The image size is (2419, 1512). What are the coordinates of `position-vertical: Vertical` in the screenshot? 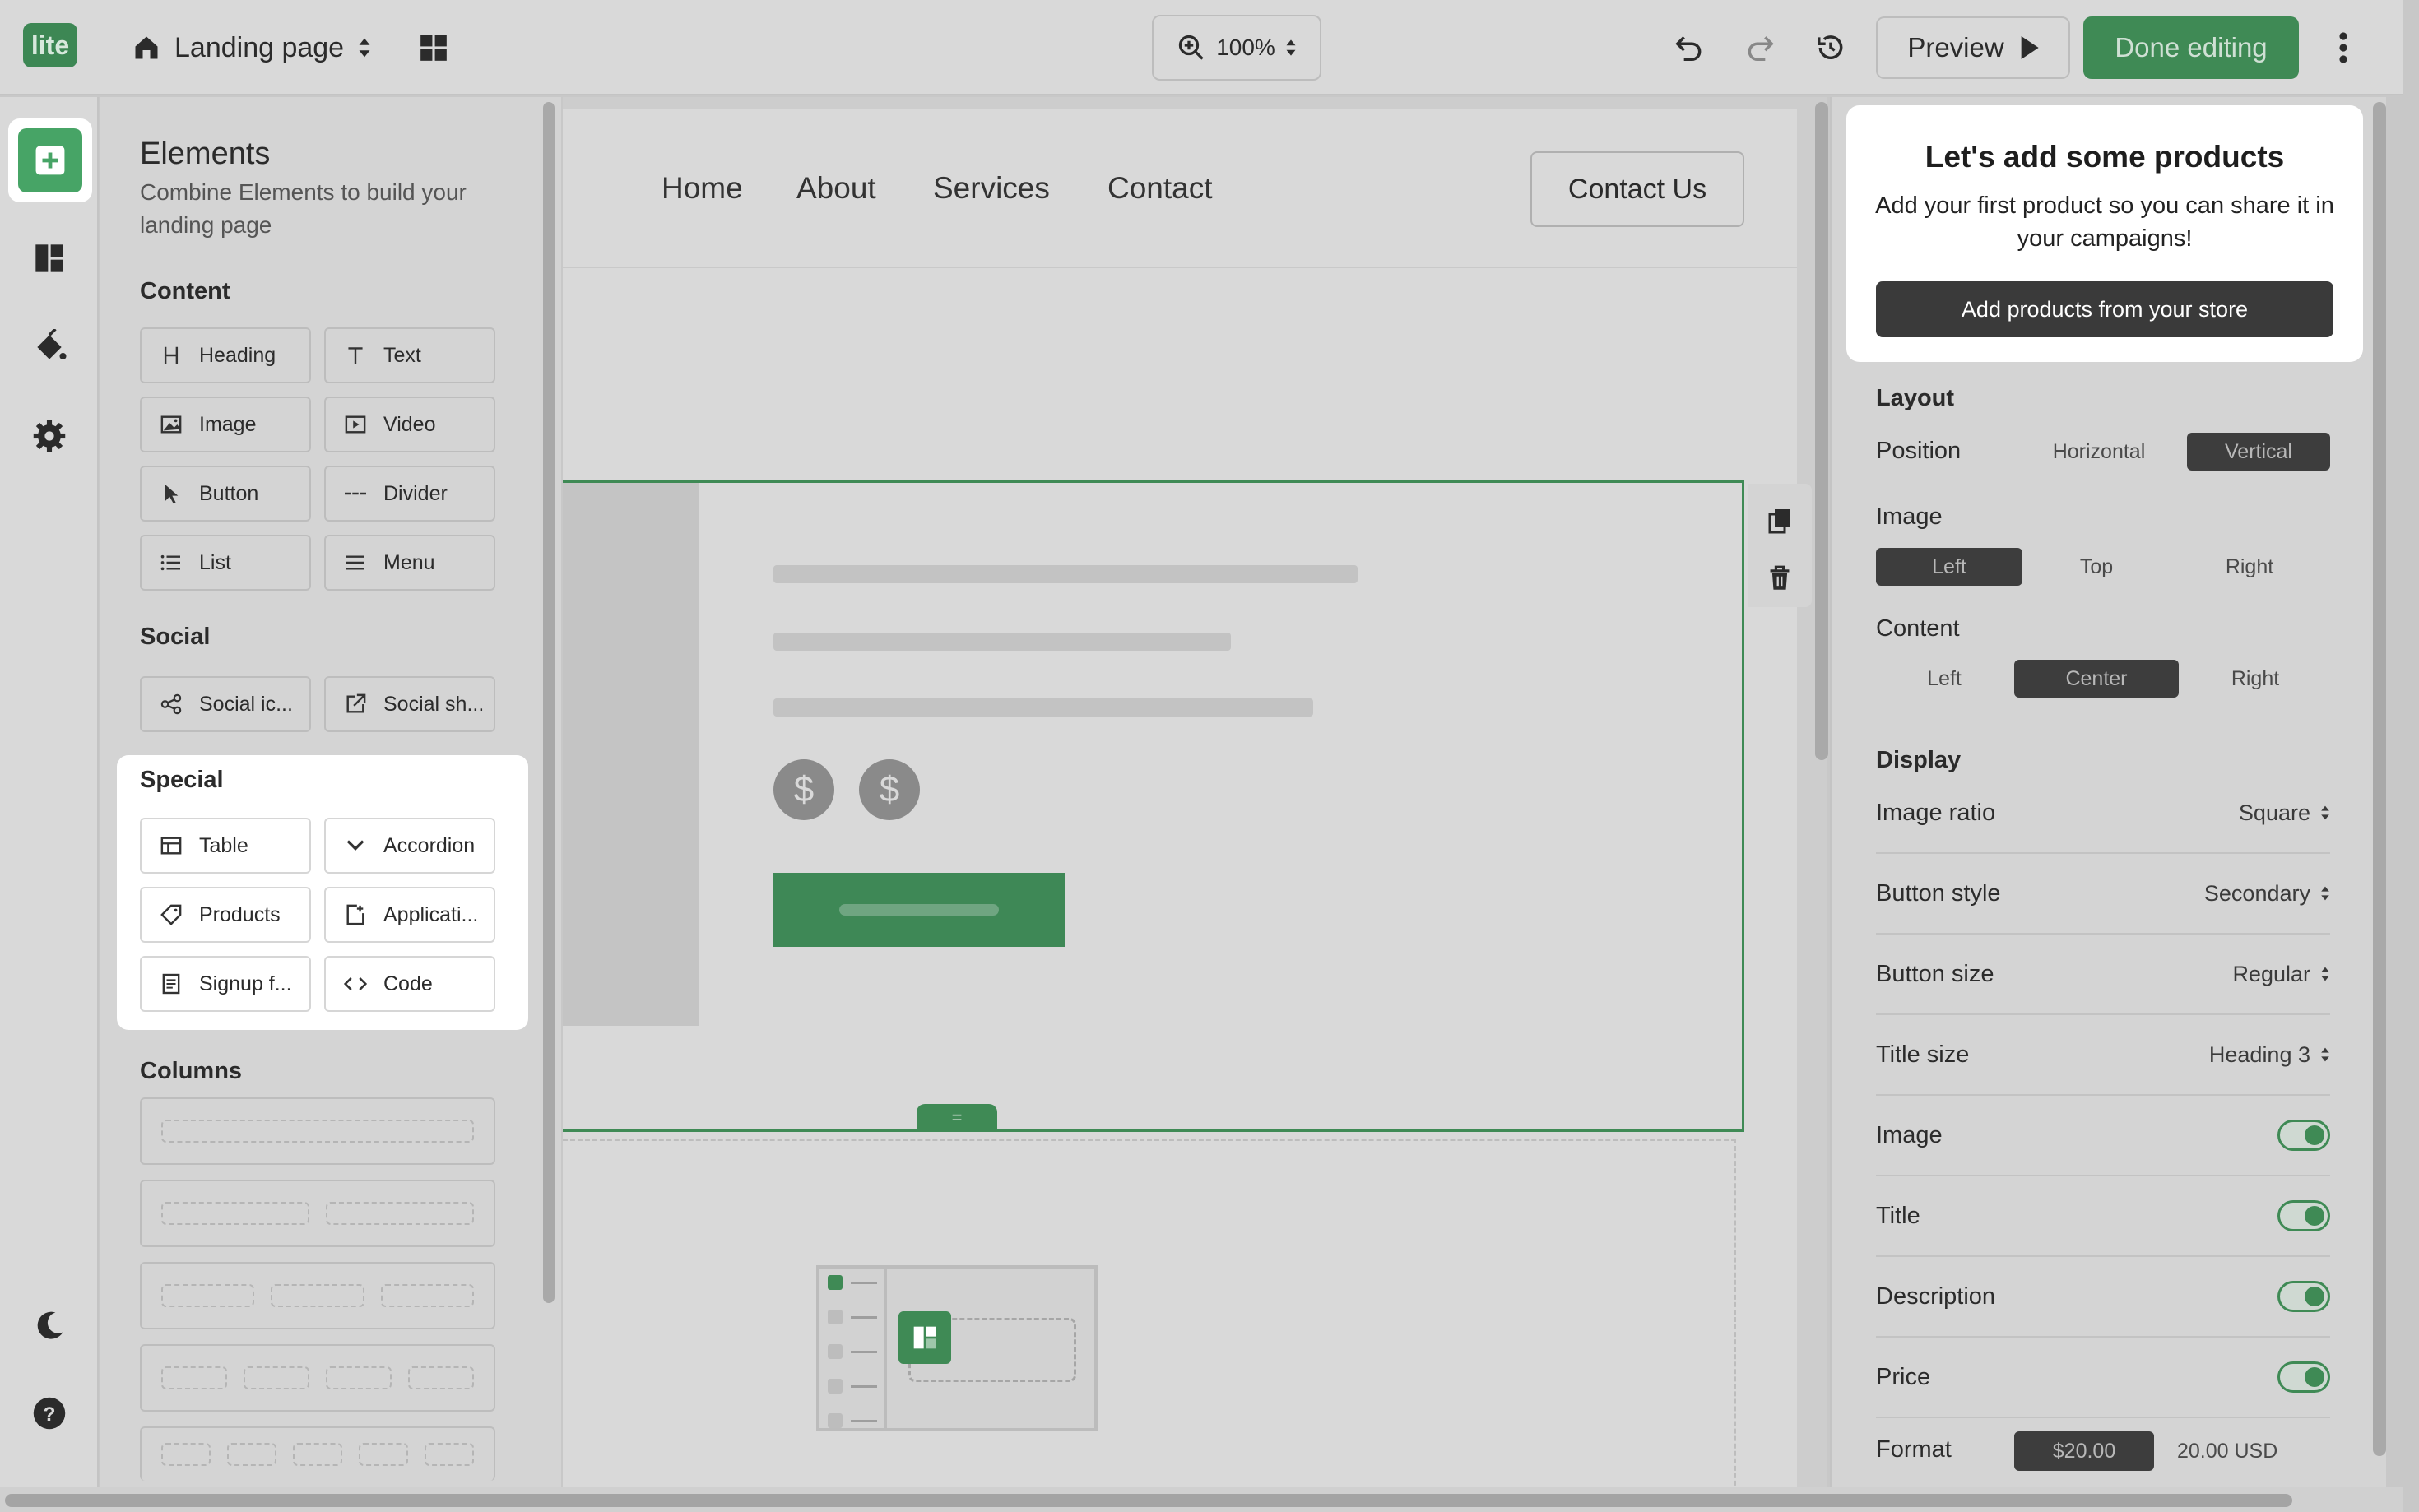 It's located at (2258, 452).